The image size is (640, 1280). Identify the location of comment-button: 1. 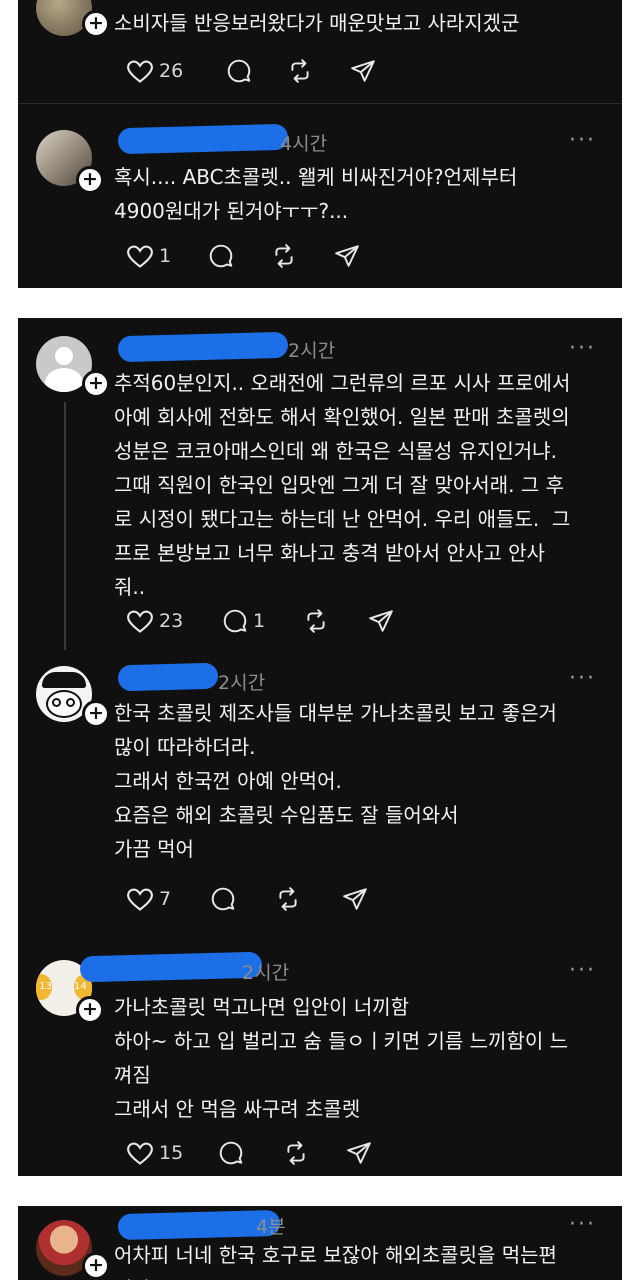
(243, 621).